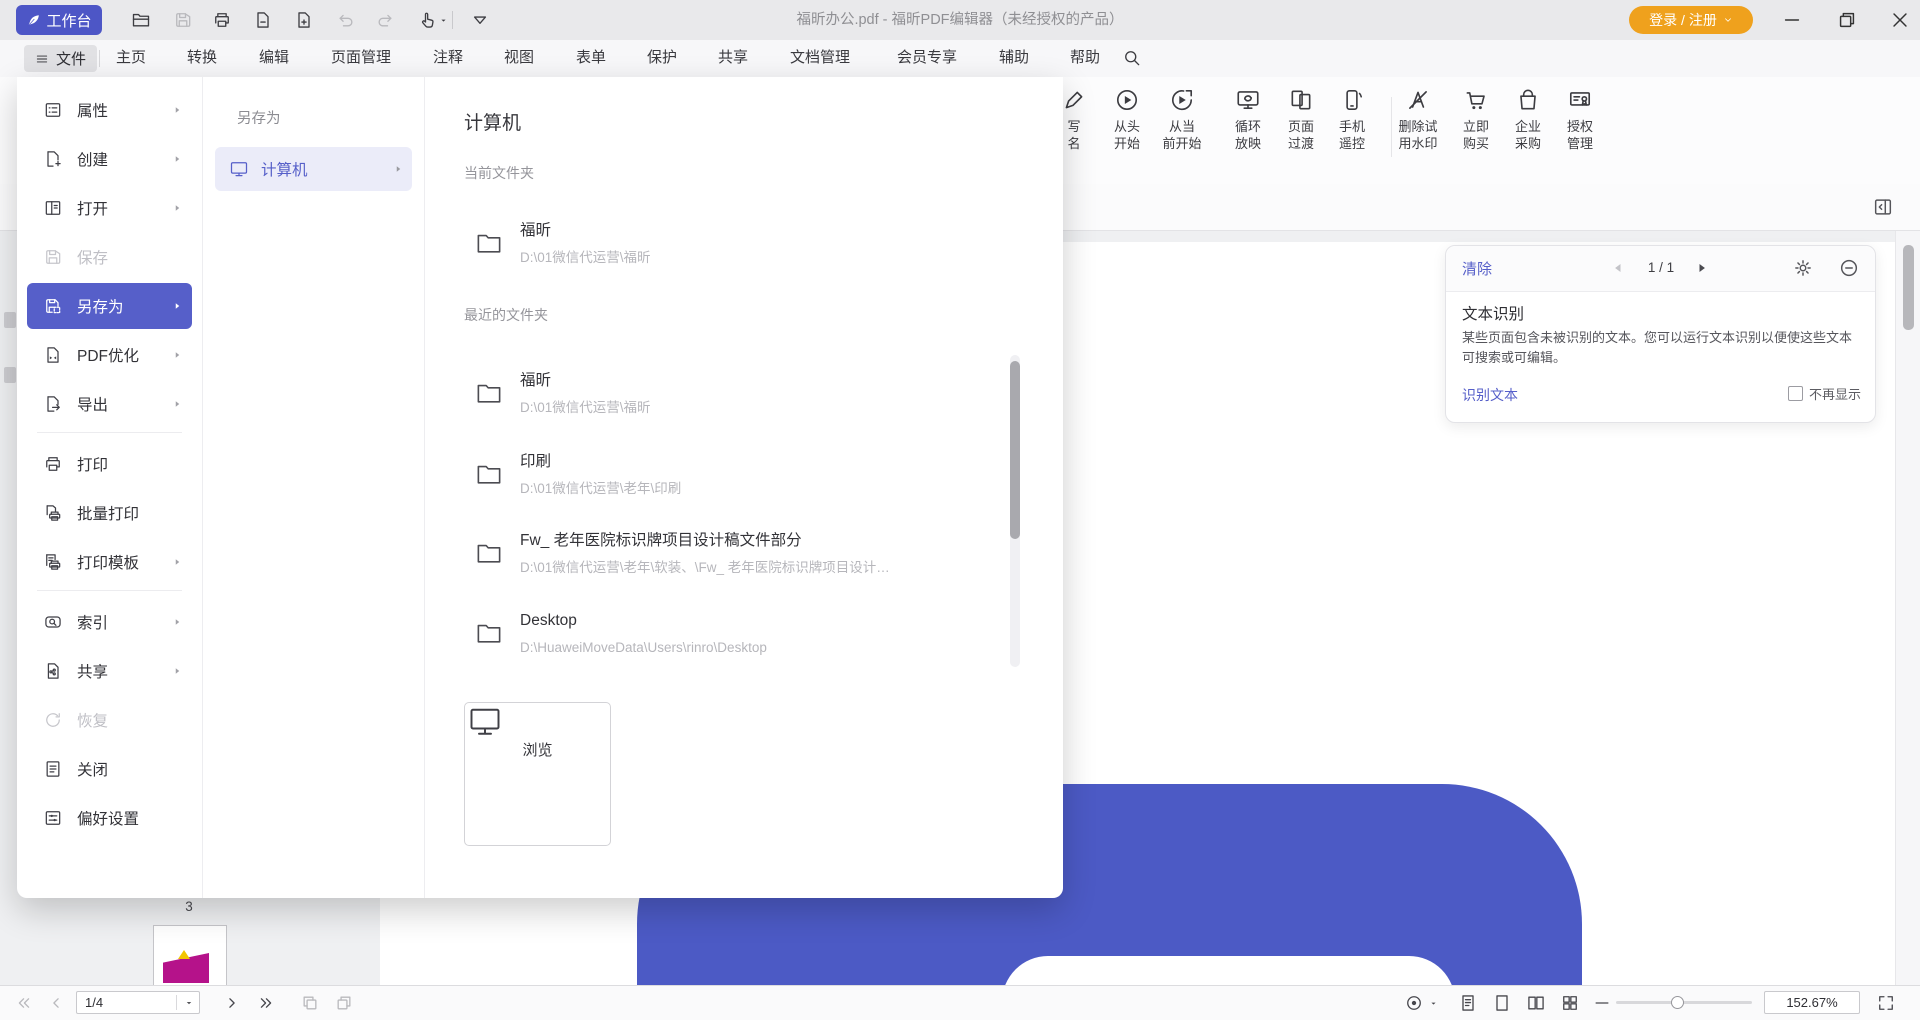  What do you see at coordinates (59, 20) in the screenshot?
I see `workbench-button: 工作台` at bounding box center [59, 20].